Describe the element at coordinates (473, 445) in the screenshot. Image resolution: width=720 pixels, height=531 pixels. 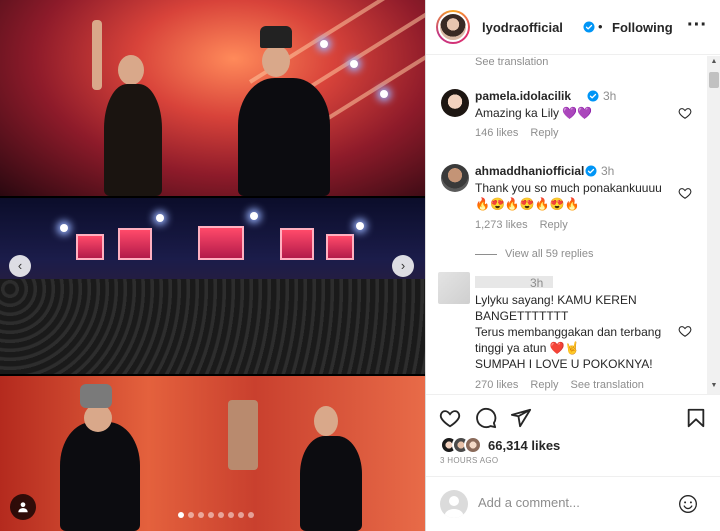
I see `liker-avatar` at that location.